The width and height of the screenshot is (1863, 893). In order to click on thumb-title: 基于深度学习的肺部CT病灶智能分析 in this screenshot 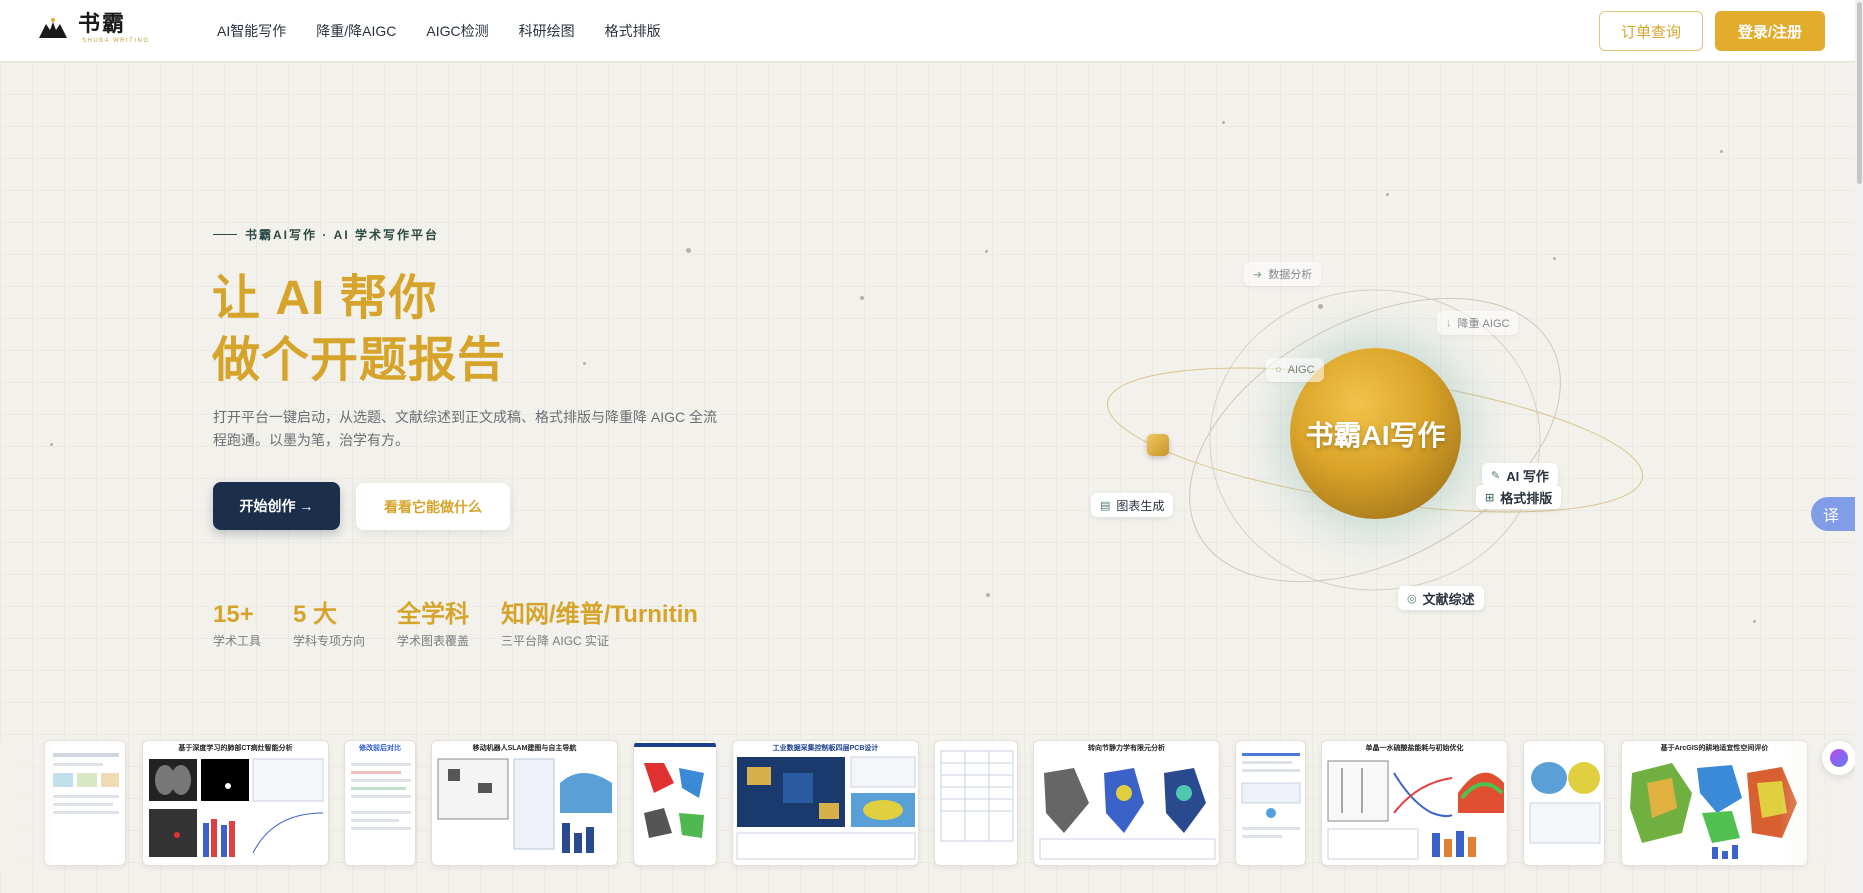, I will do `click(235, 748)`.